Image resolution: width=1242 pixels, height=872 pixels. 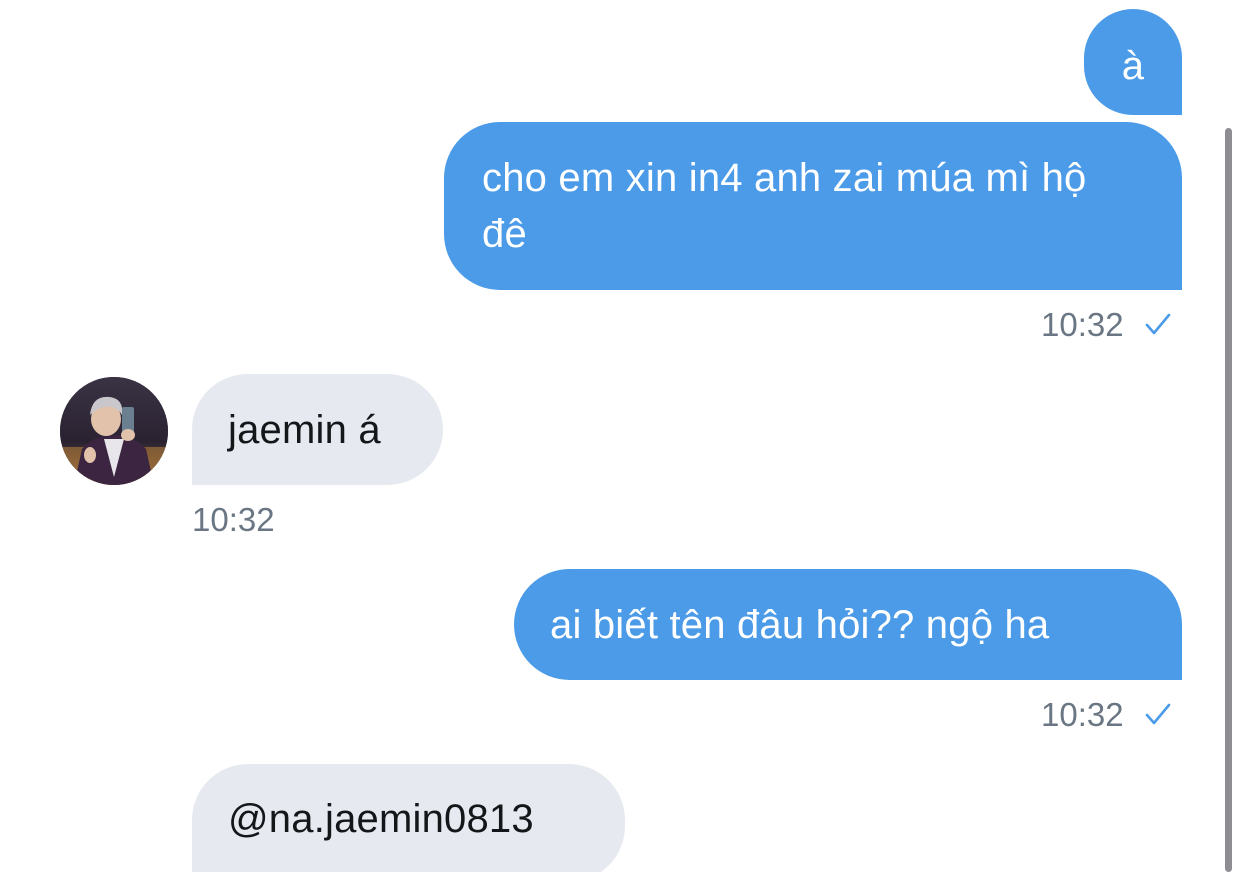 I want to click on message-text: cho em xin in4 anh zai múa mì hộ đê, so click(x=784, y=206).